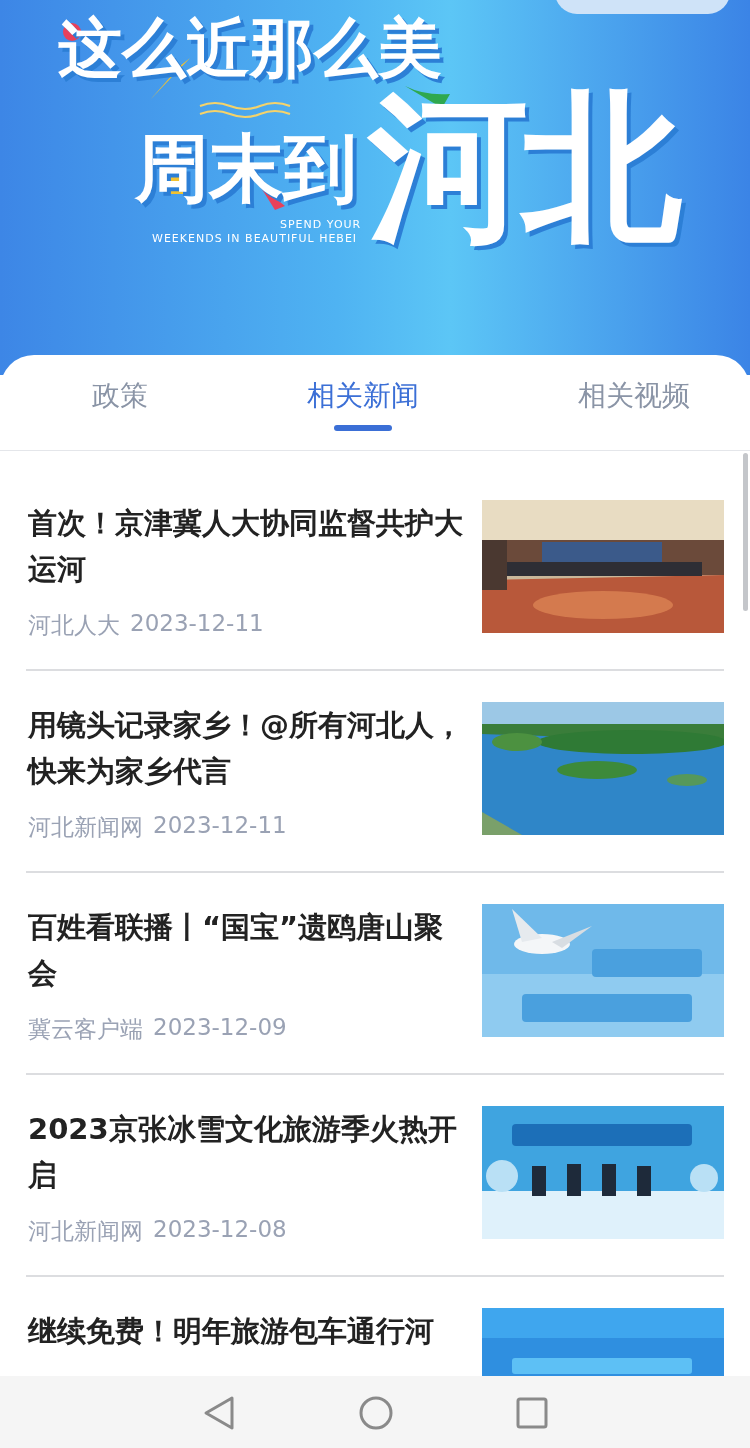 The image size is (750, 1448). I want to click on news-source: 河北人大, so click(74, 625).